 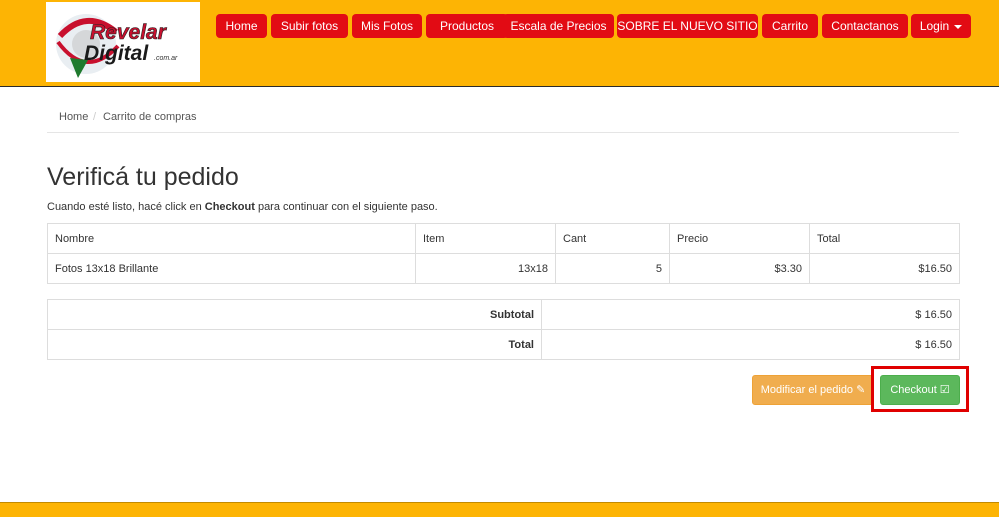 I want to click on total-label: Total, so click(x=294, y=344).